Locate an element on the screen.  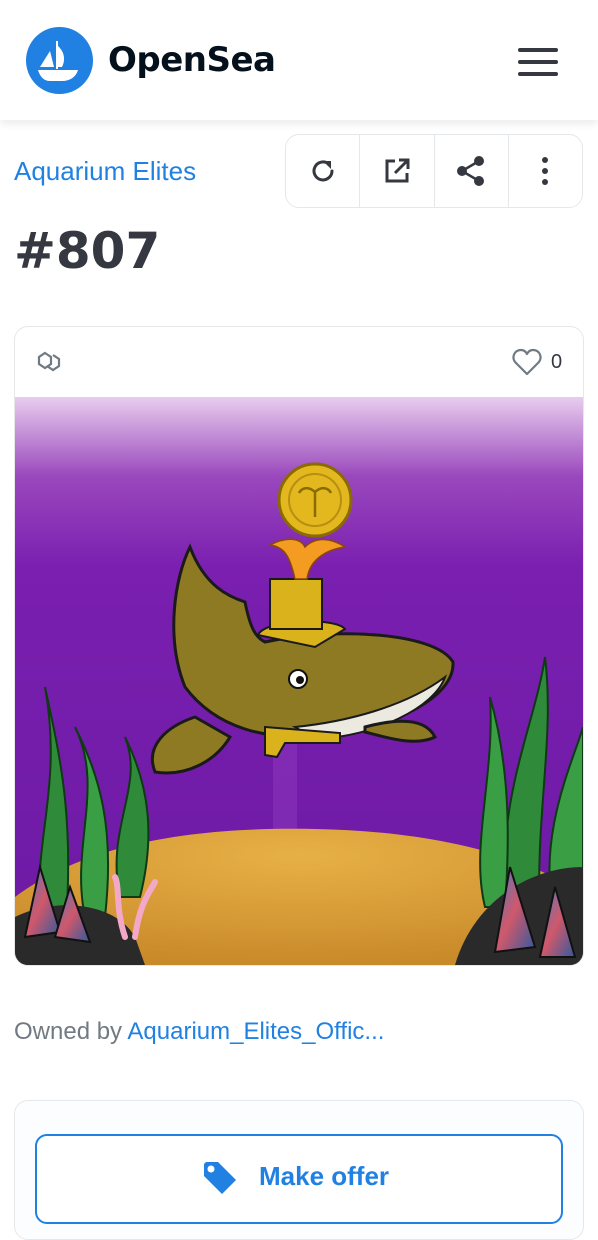
card-header: 0 is located at coordinates (299, 362).